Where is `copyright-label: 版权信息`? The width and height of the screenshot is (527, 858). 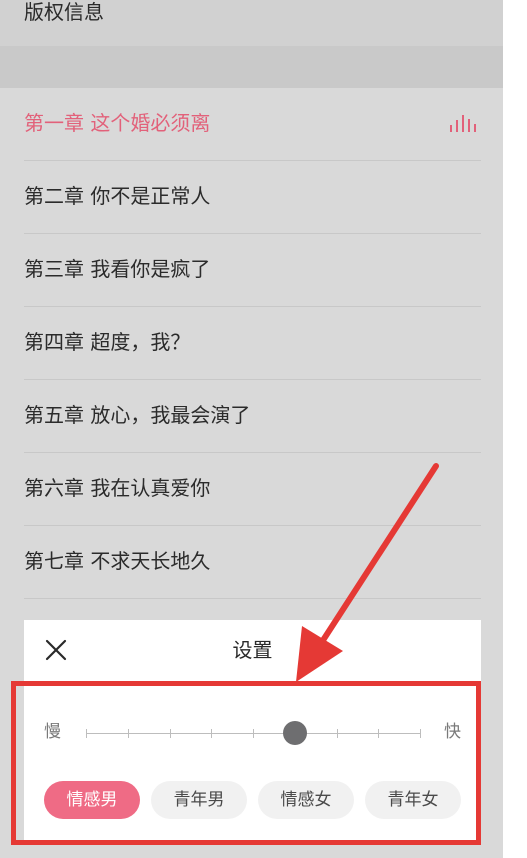
copyright-label: 版权信息 is located at coordinates (64, 12).